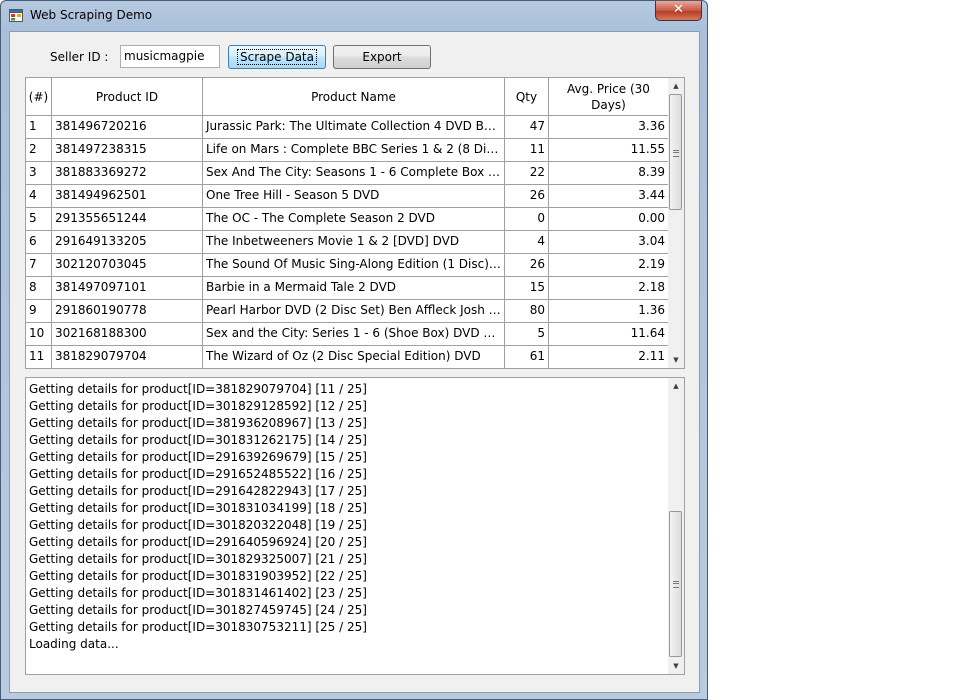  Describe the element at coordinates (678, 11) in the screenshot. I see `close-button: ✕` at that location.